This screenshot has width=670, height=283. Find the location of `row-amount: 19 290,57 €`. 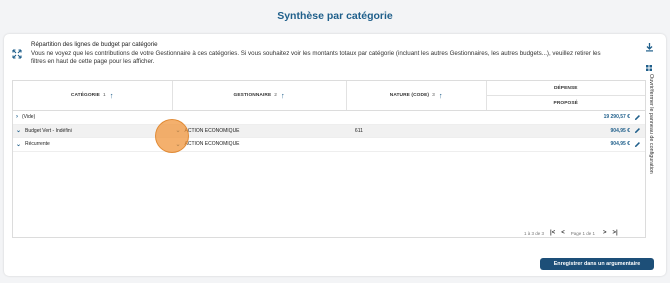

row-amount: 19 290,57 € is located at coordinates (616, 117).